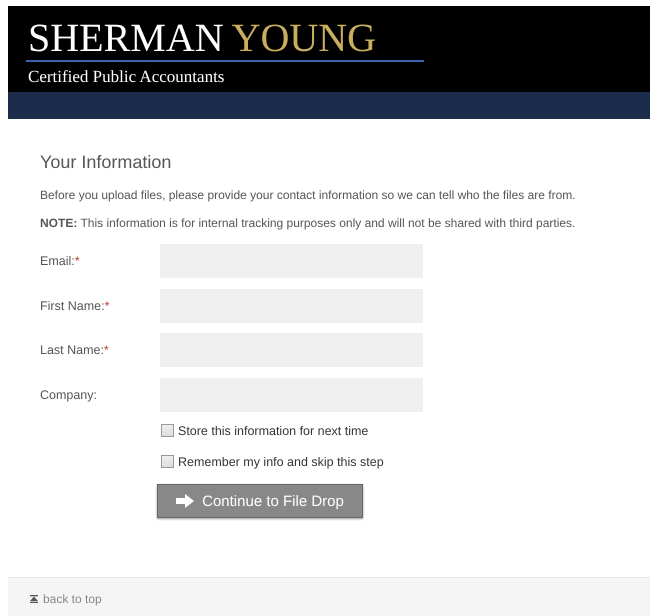  I want to click on field-label: First Name:*, so click(75, 305).